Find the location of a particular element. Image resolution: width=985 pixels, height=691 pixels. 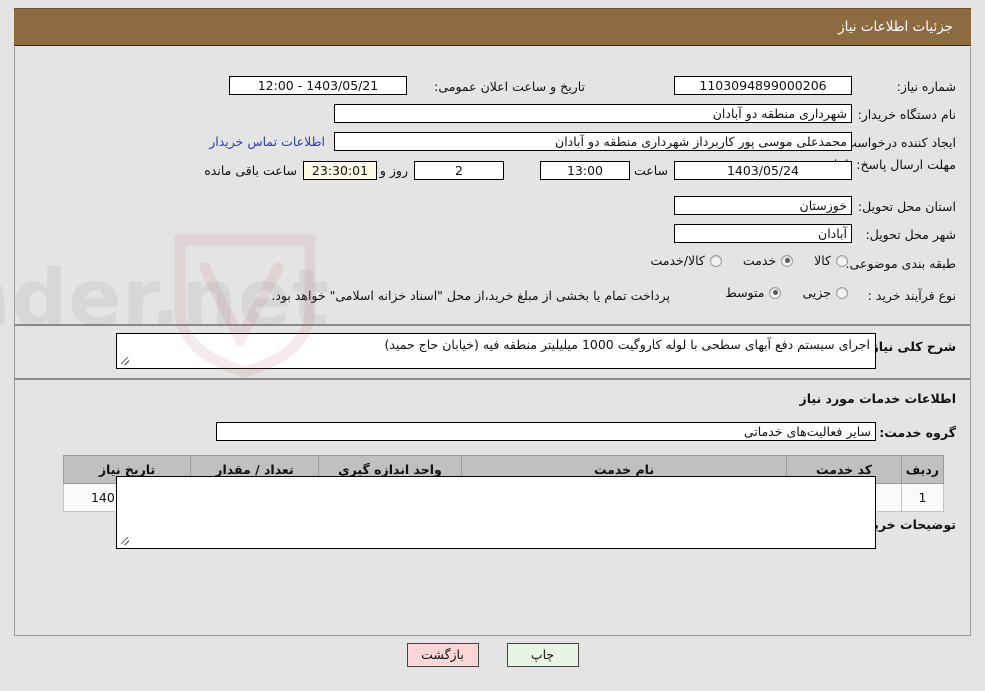

province-label: استان محل تحویل: is located at coordinates (906, 206).